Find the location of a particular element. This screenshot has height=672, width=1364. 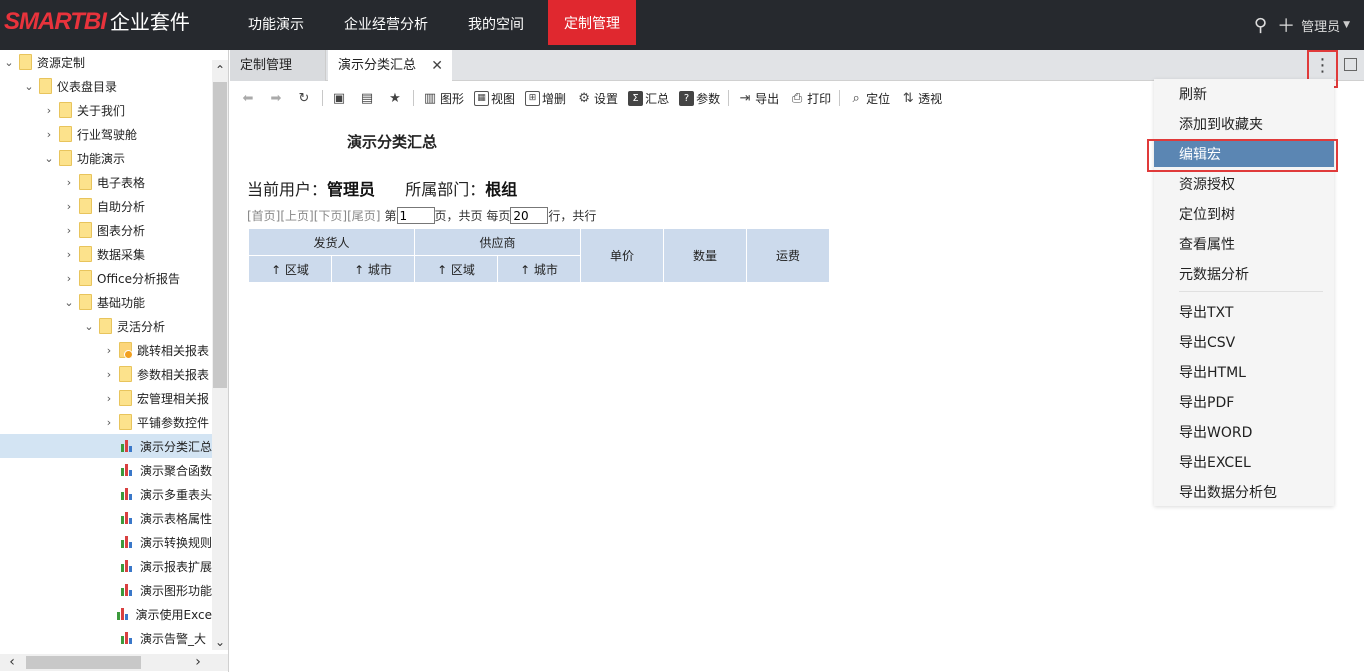

menu-item: 元数据分析 is located at coordinates (1244, 274).